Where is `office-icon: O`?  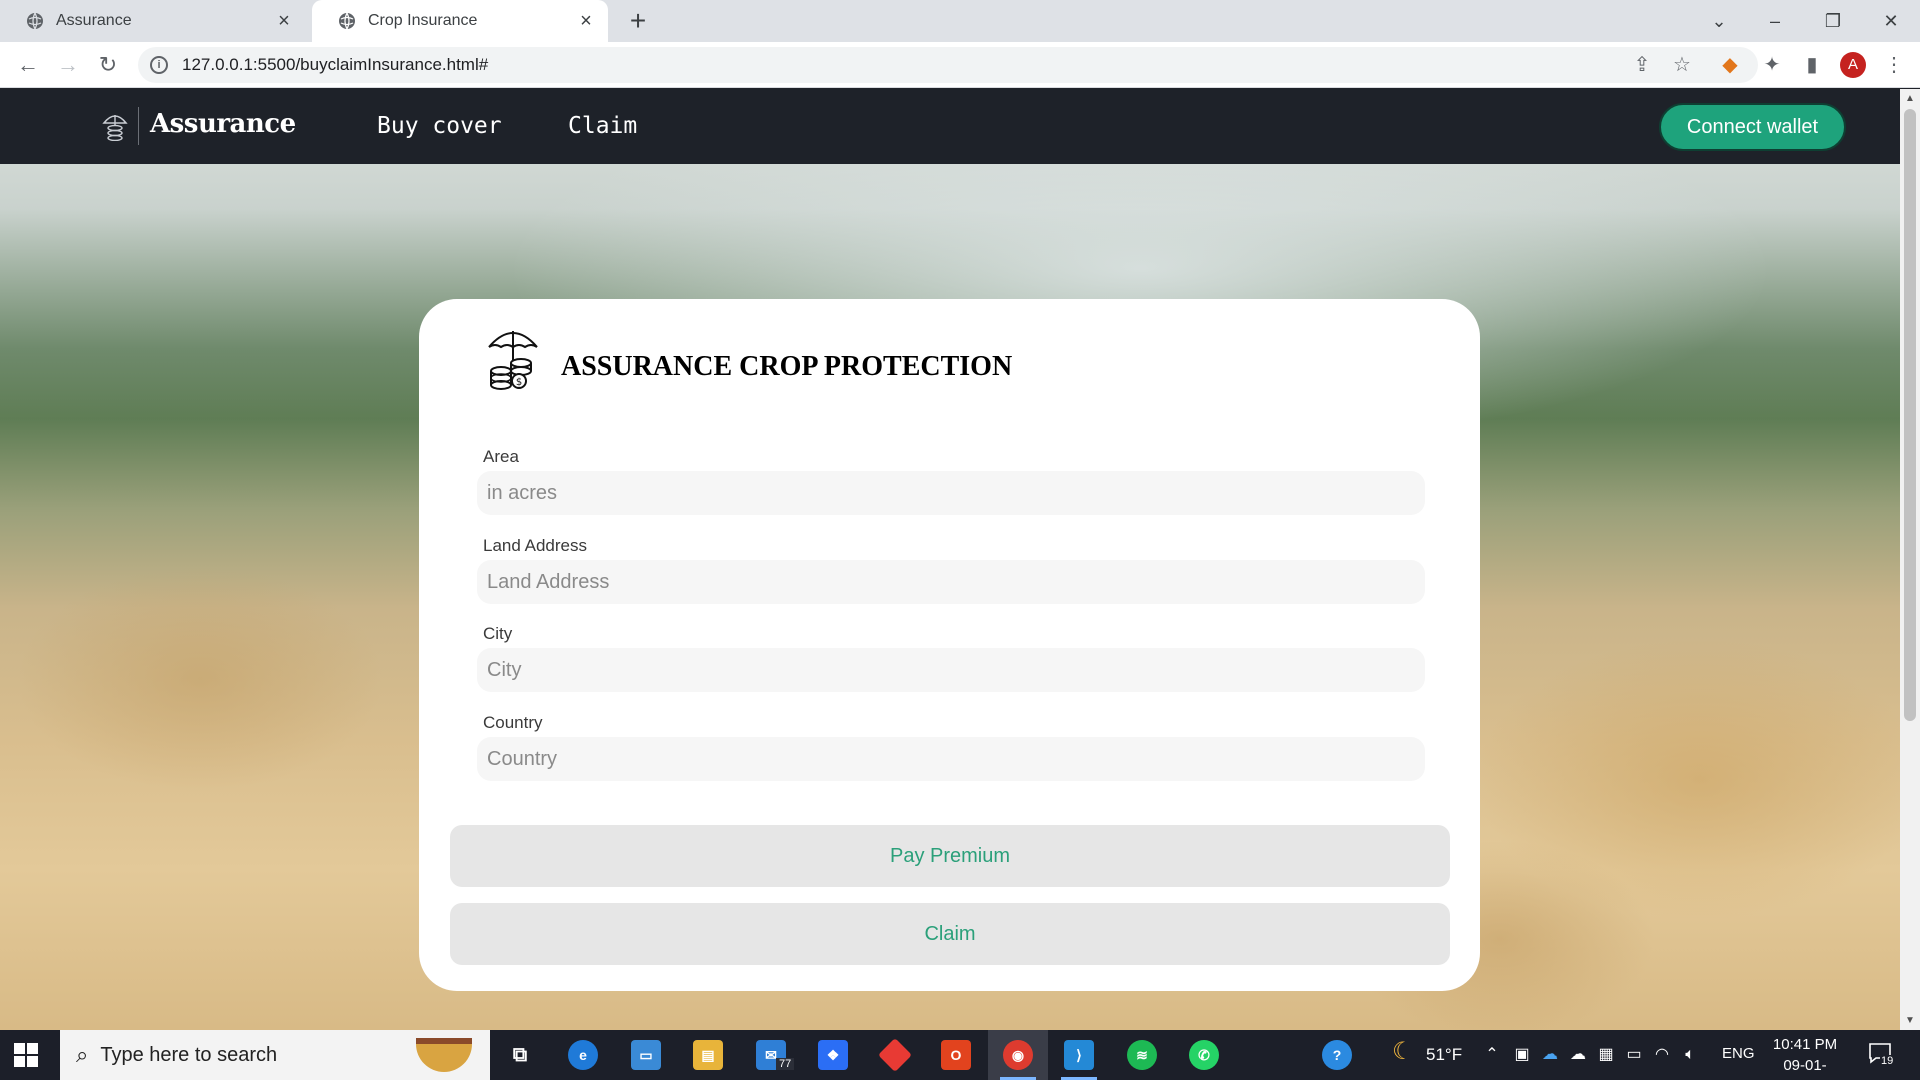
office-icon: O is located at coordinates (956, 1055).